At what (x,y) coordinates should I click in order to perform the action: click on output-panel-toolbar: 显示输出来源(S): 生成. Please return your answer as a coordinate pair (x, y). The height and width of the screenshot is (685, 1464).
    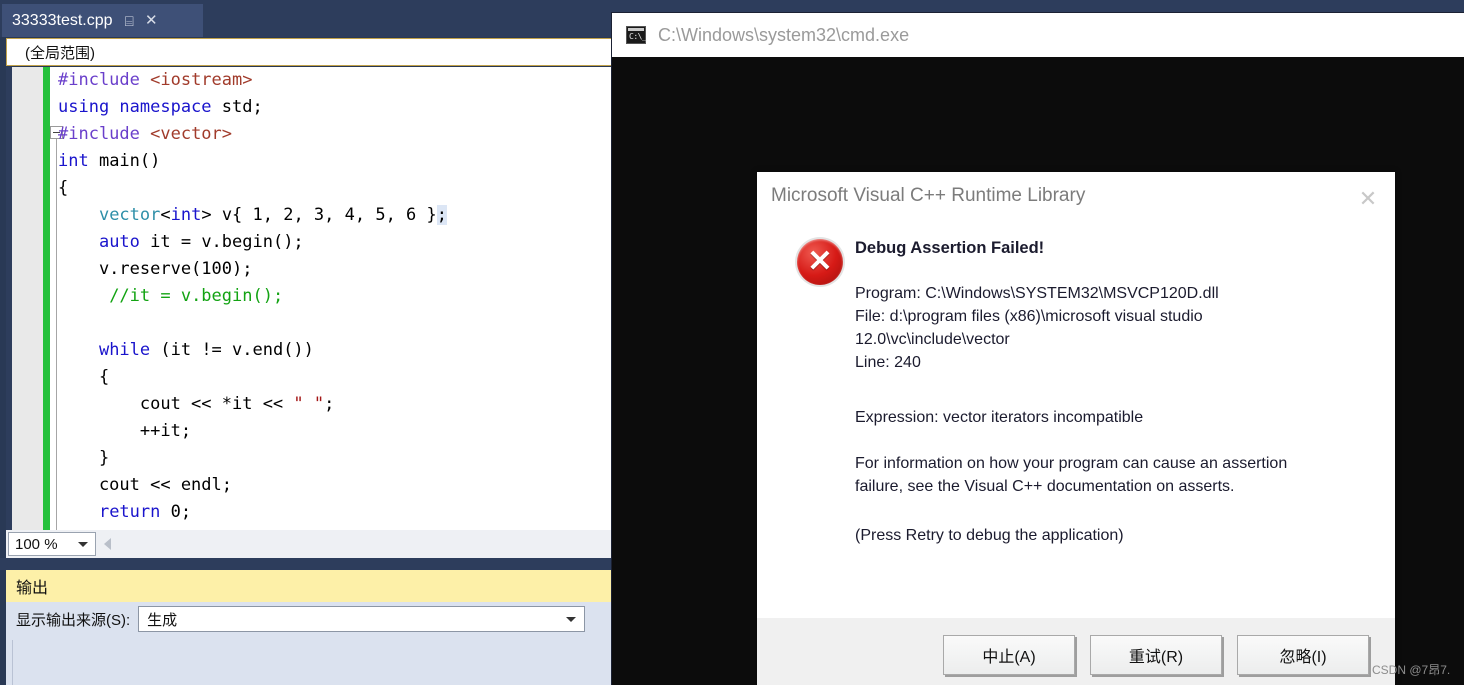
    Looking at the image, I should click on (309, 619).